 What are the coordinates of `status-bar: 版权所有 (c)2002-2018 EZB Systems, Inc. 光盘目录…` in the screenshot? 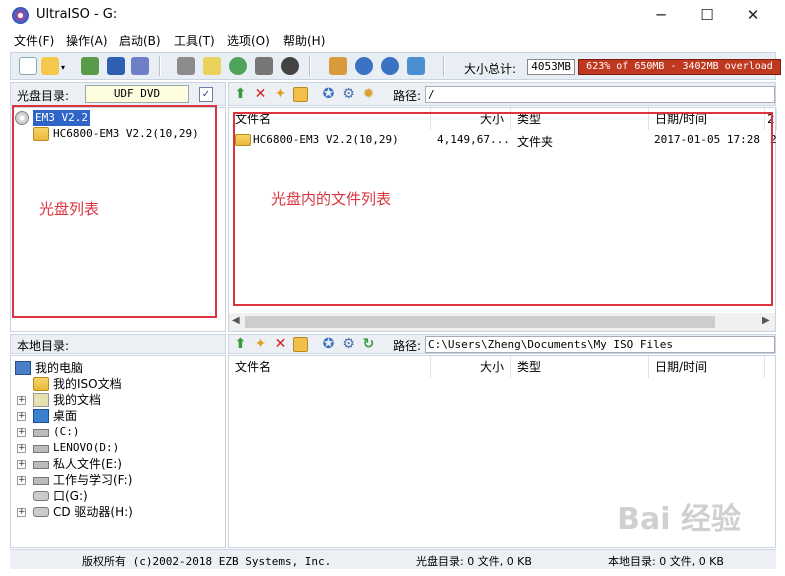 It's located at (393, 559).